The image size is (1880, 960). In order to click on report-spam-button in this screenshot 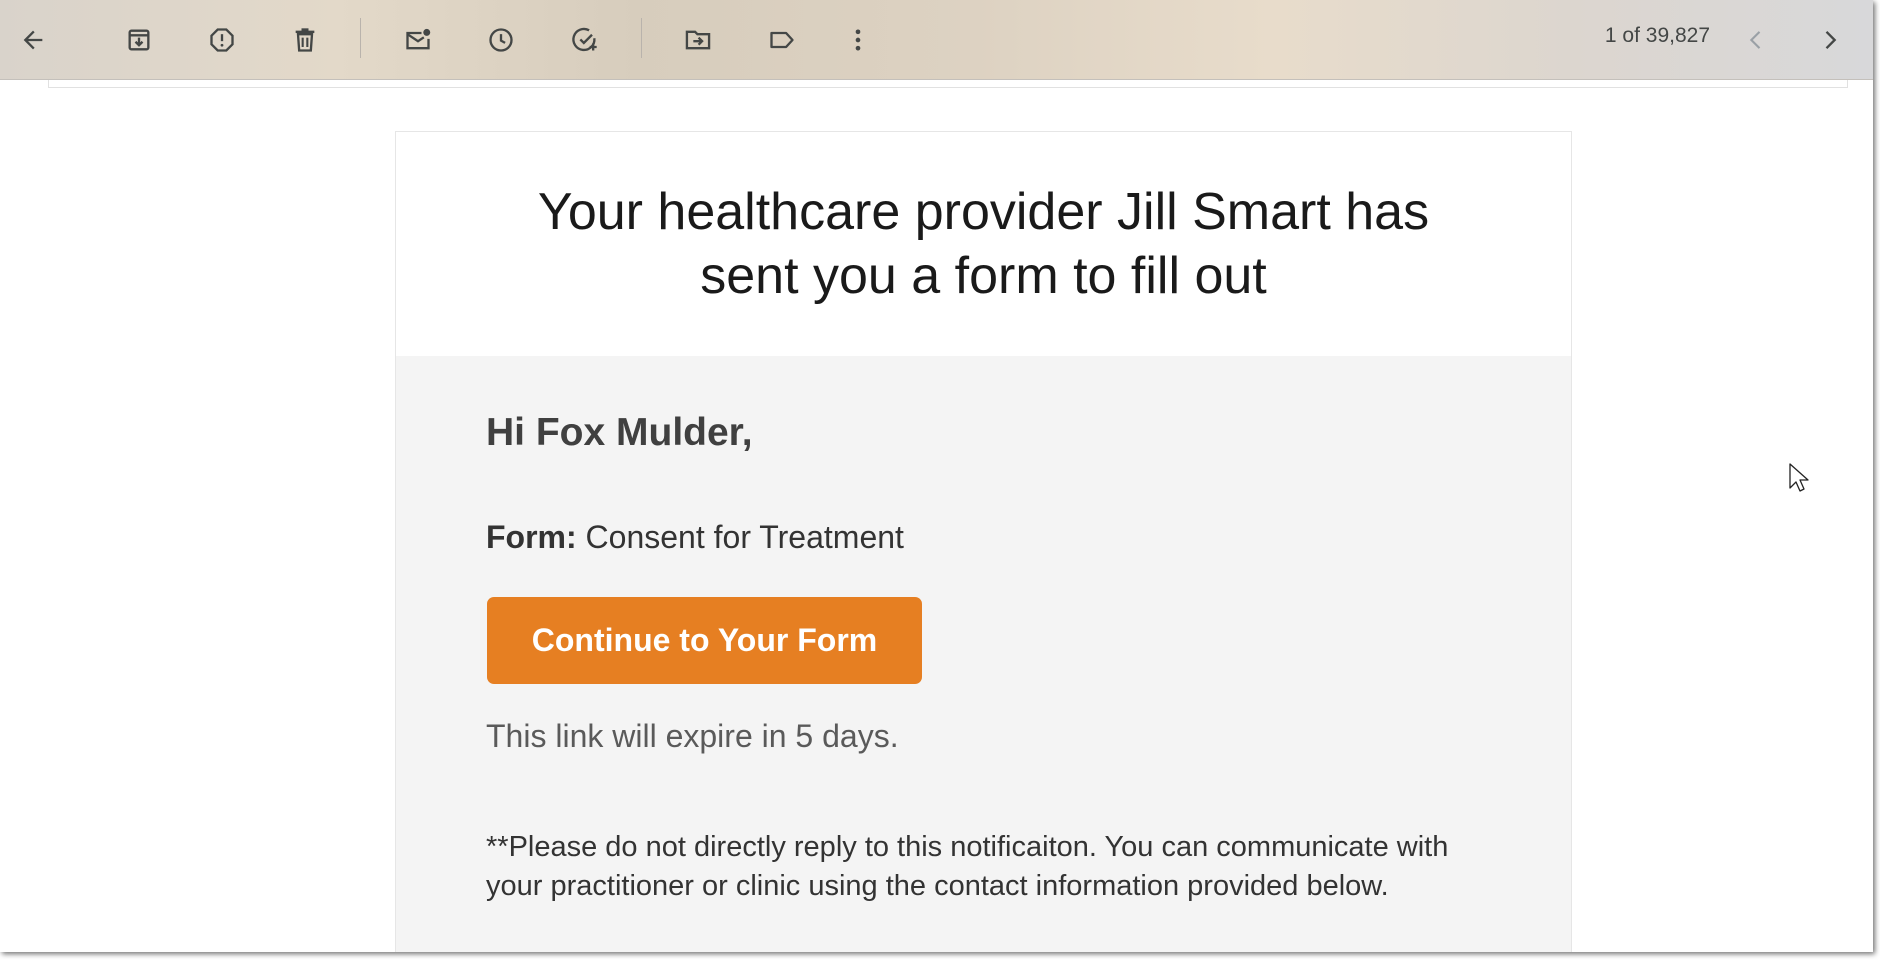, I will do `click(222, 40)`.